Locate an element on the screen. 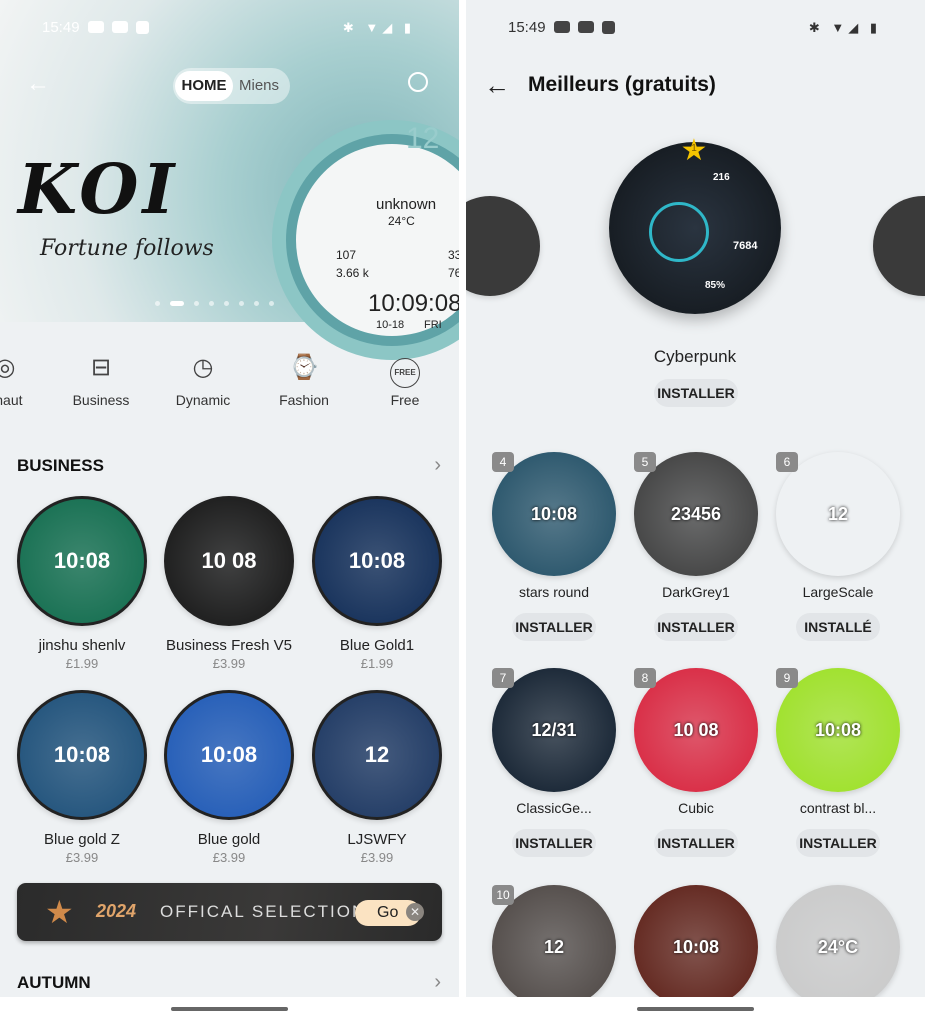 This screenshot has height=1024, width=925. weather-text: unknown is located at coordinates (406, 204).